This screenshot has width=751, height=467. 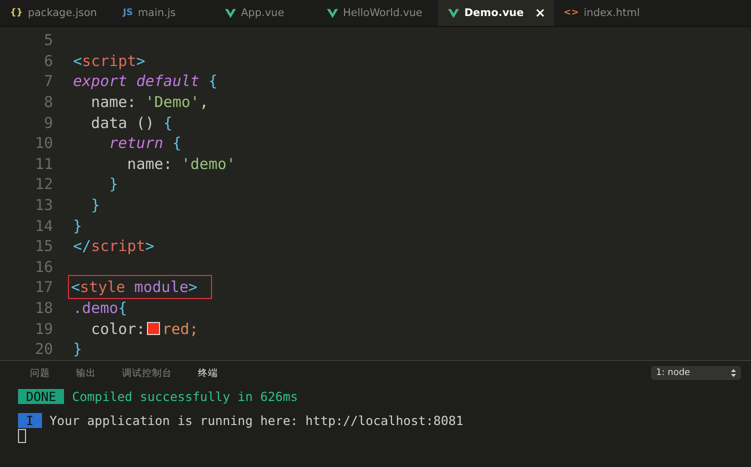 I want to click on status-badge: I, so click(x=30, y=420).